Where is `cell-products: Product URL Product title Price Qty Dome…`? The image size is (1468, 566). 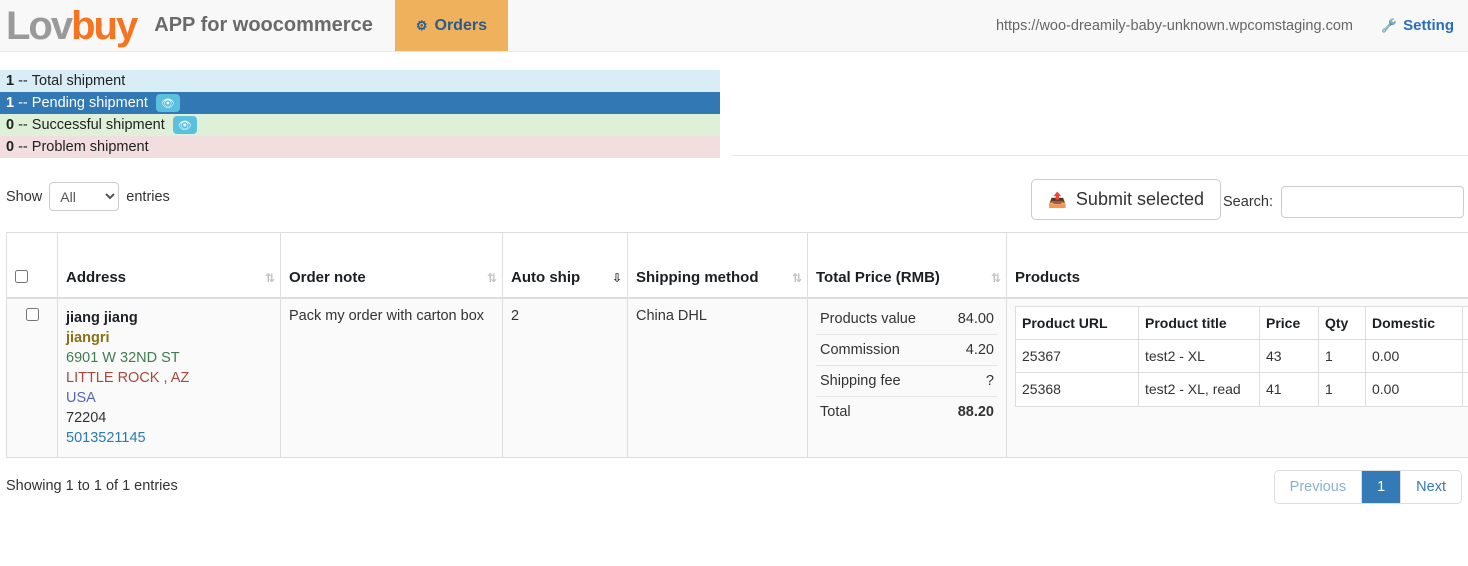
cell-products: Product URL Product title Price Qty Dome… is located at coordinates (1237, 377).